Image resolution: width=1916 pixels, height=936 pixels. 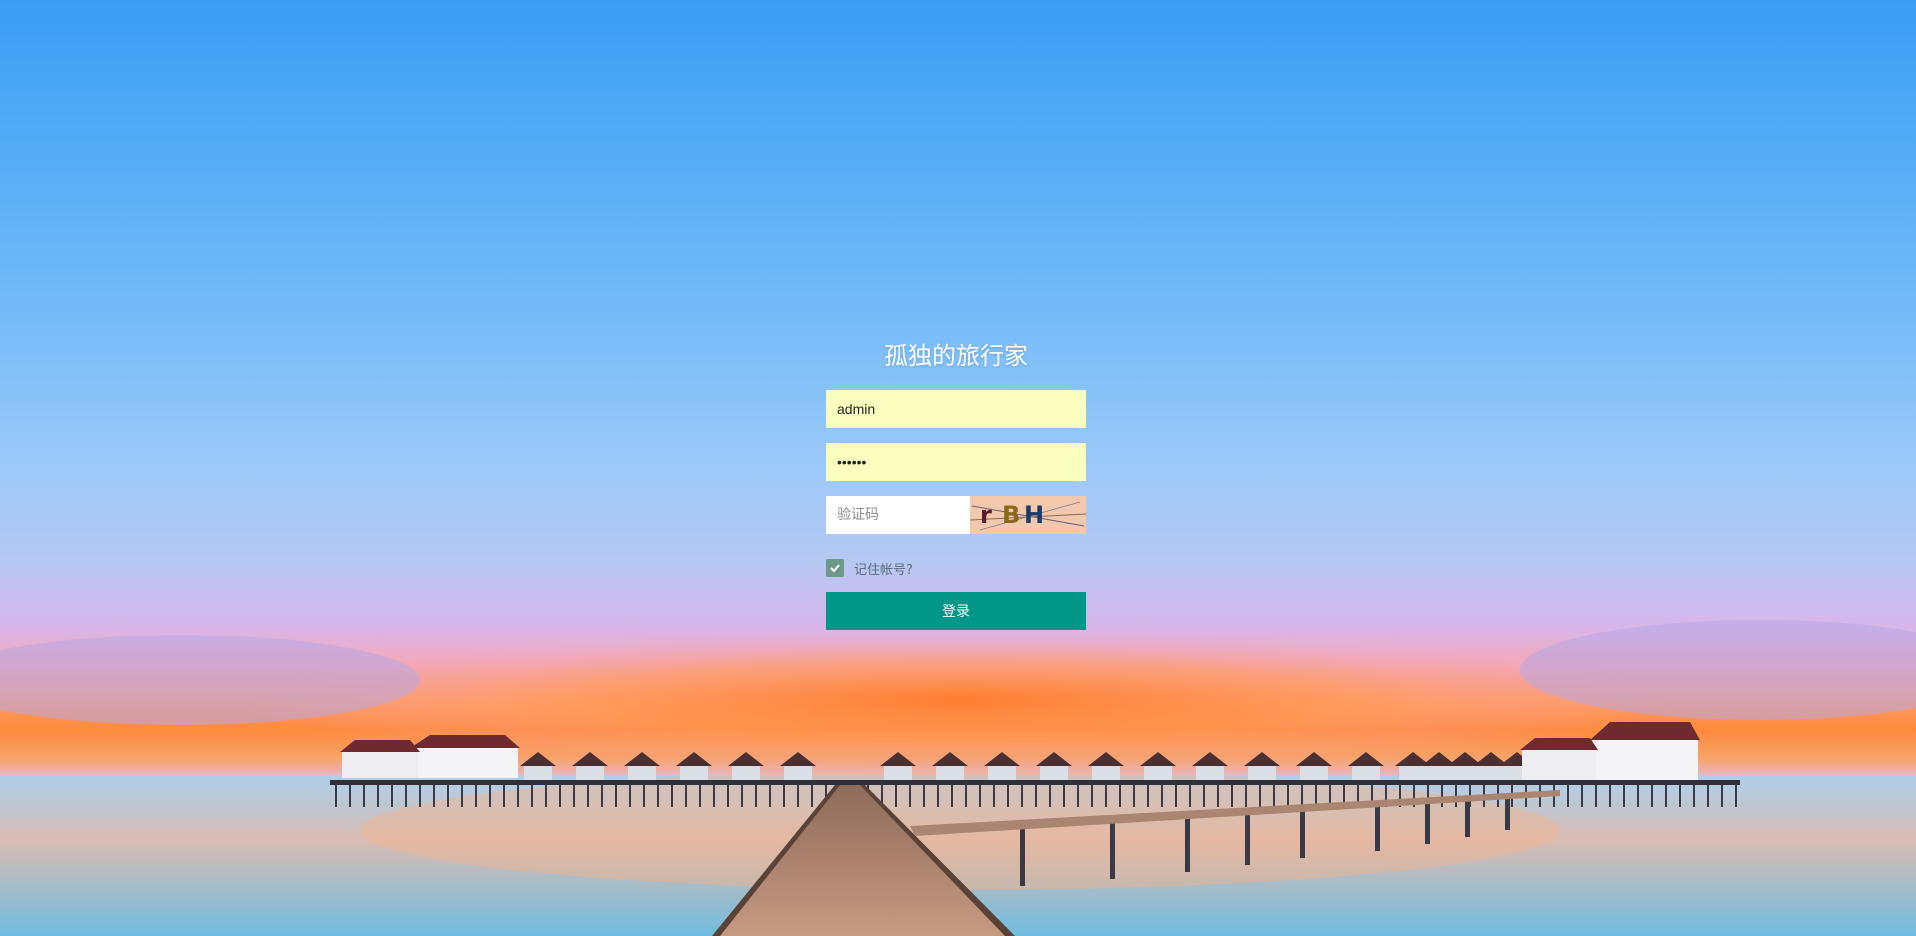 I want to click on remember-label: 记住帐号?, so click(x=883, y=570).